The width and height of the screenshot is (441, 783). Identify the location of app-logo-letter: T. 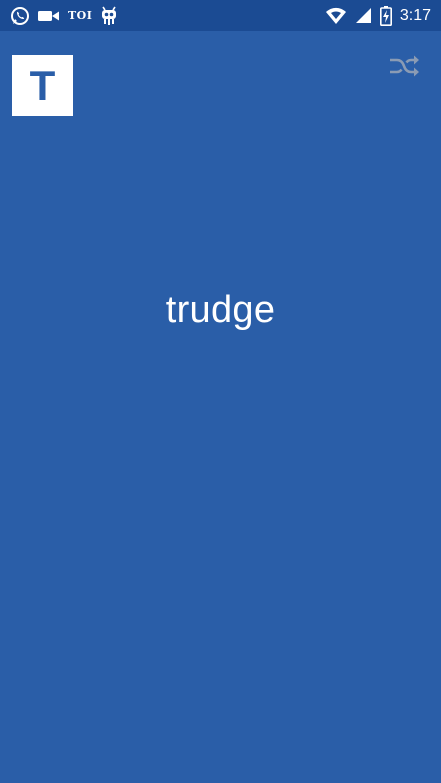
(42, 85).